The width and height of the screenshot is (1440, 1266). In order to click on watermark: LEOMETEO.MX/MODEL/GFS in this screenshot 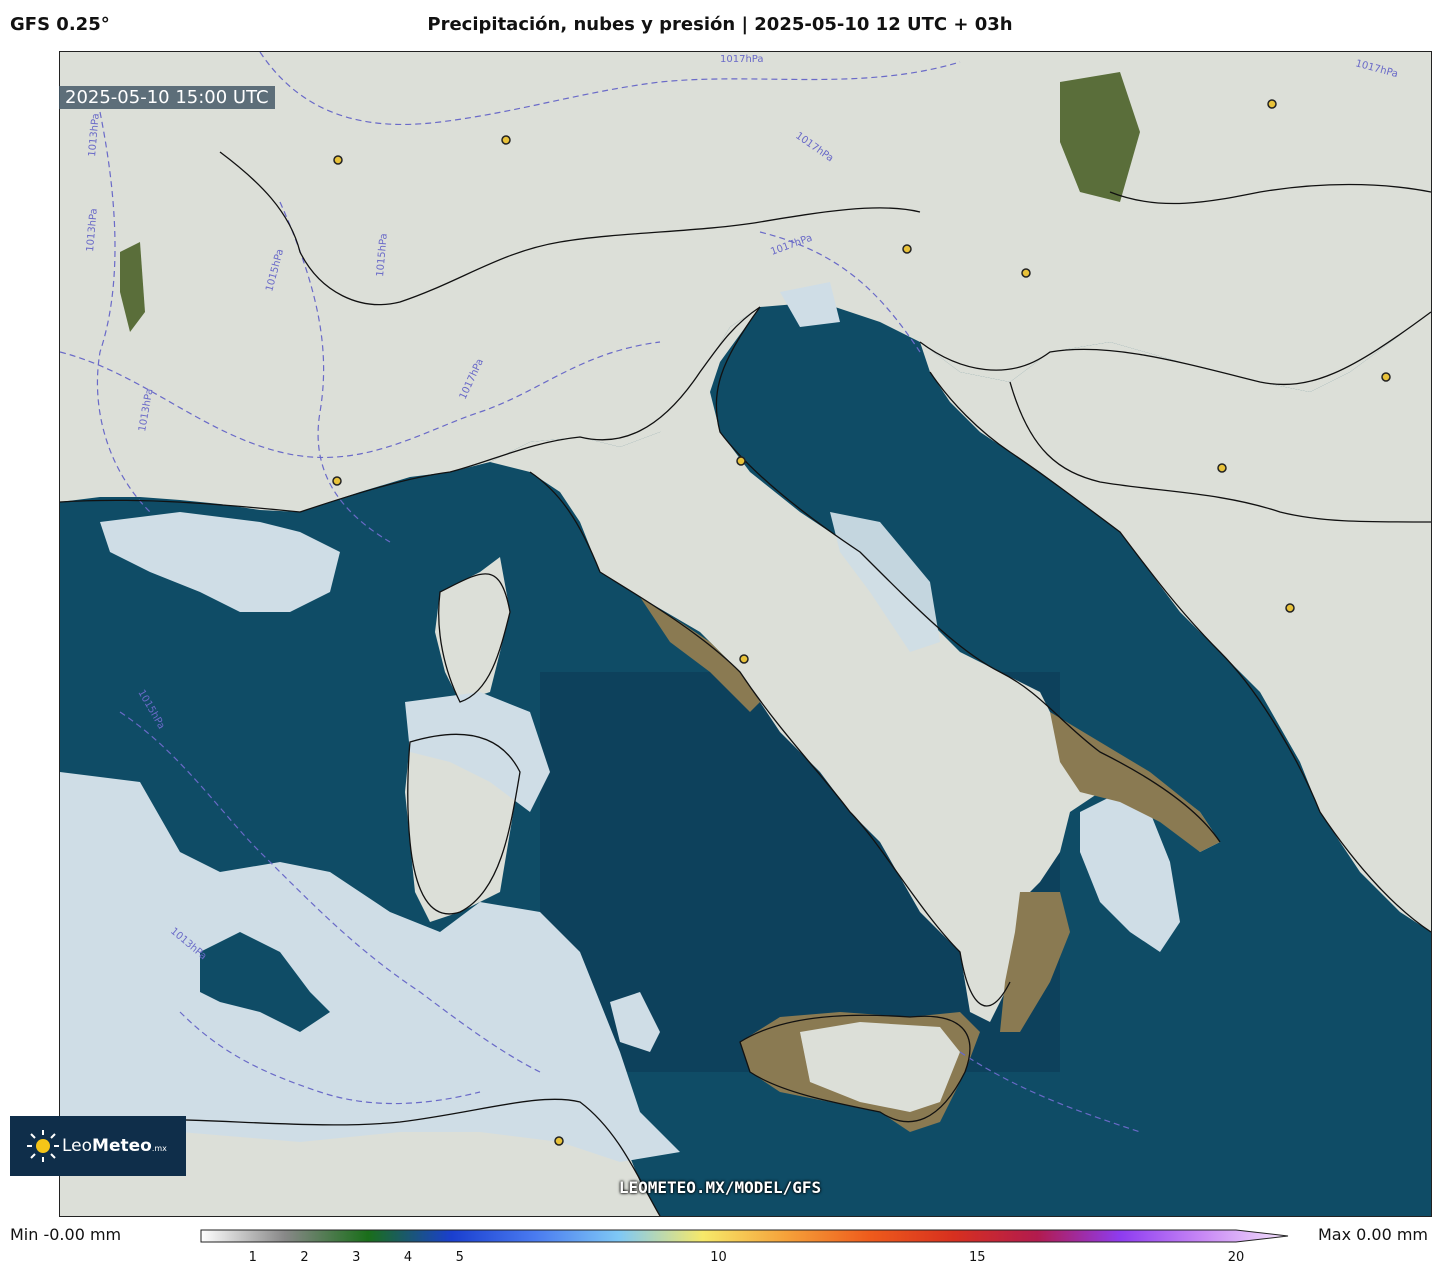, I will do `click(720, 1187)`.